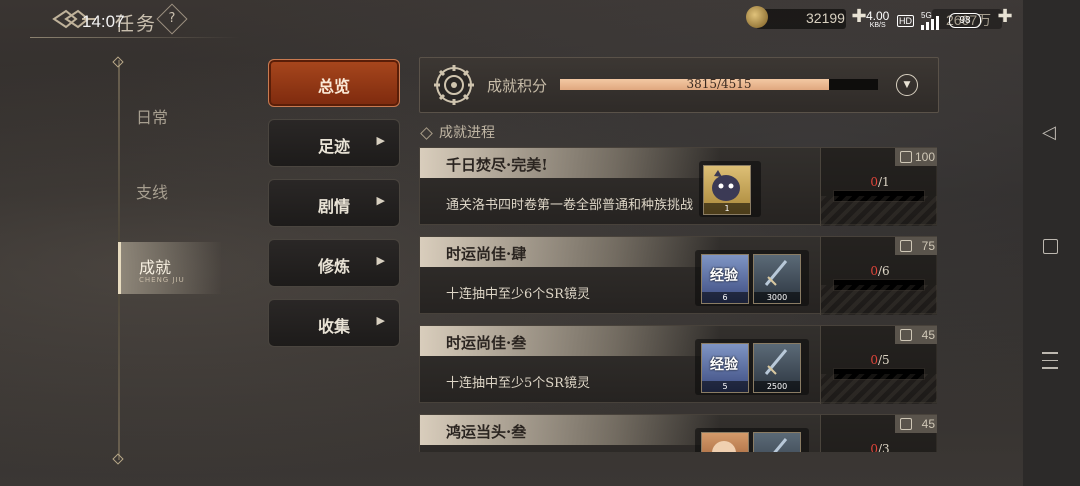 This screenshot has height=486, width=1080. What do you see at coordinates (518, 294) in the screenshot?
I see `achievement-desc: 十连抽中至少6个SR镜灵` at bounding box center [518, 294].